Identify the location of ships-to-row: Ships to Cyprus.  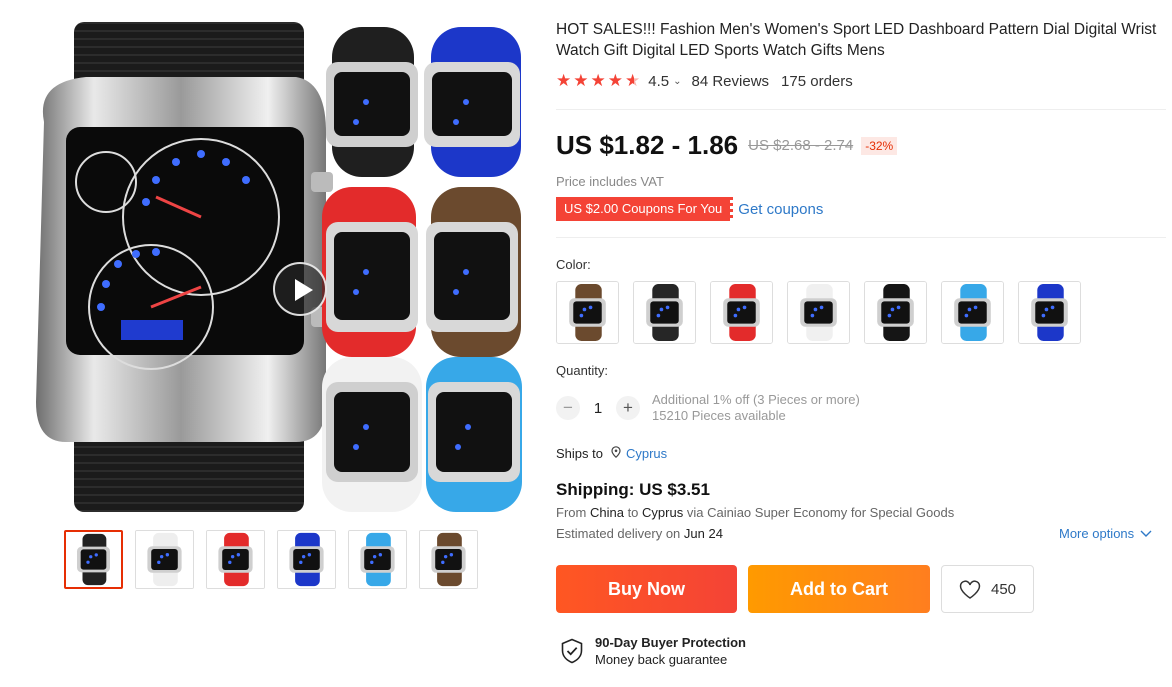
(611, 453).